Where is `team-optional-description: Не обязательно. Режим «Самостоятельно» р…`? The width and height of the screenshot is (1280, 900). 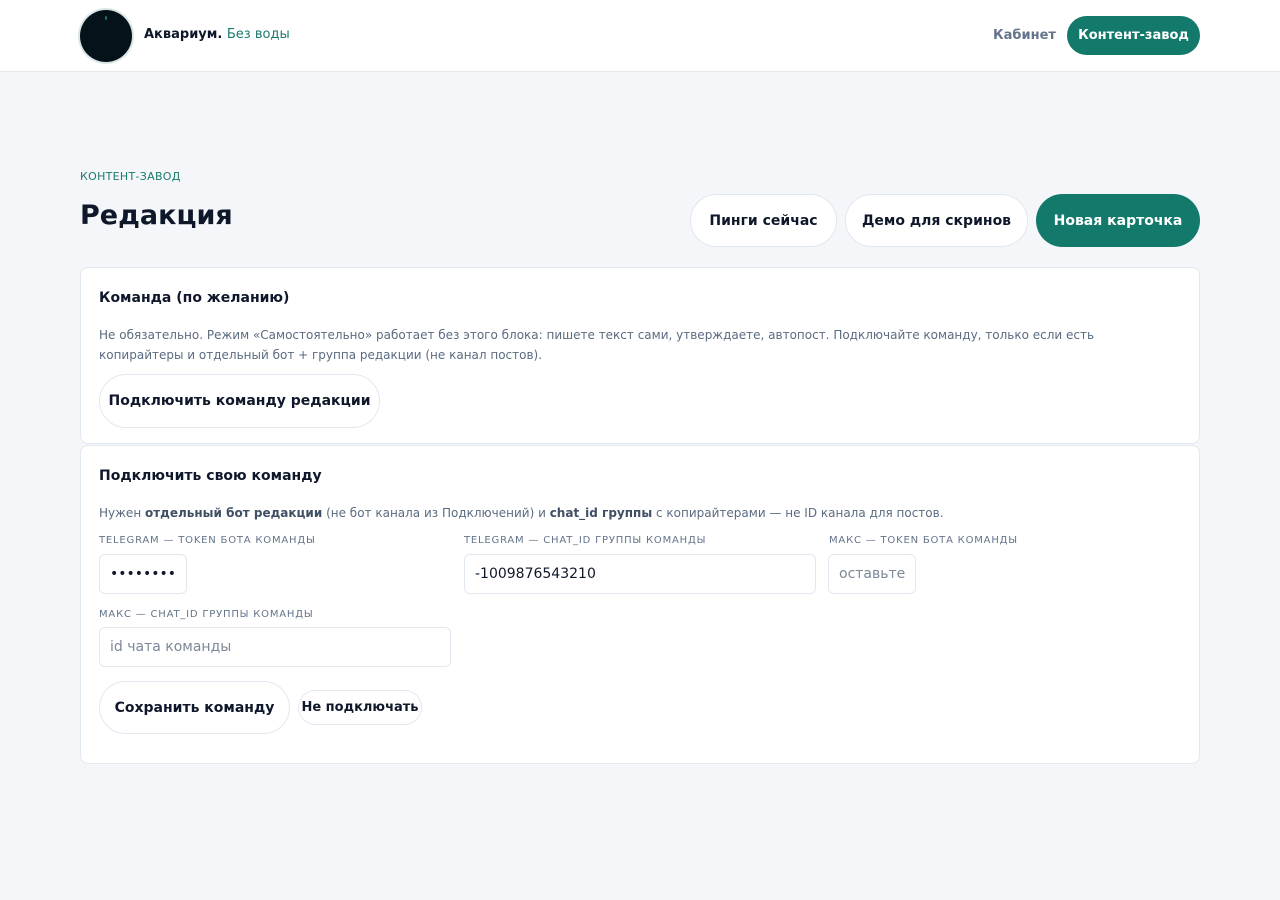
team-optional-description: Не обязательно. Режим «Самостоятельно» р… is located at coordinates (597, 345).